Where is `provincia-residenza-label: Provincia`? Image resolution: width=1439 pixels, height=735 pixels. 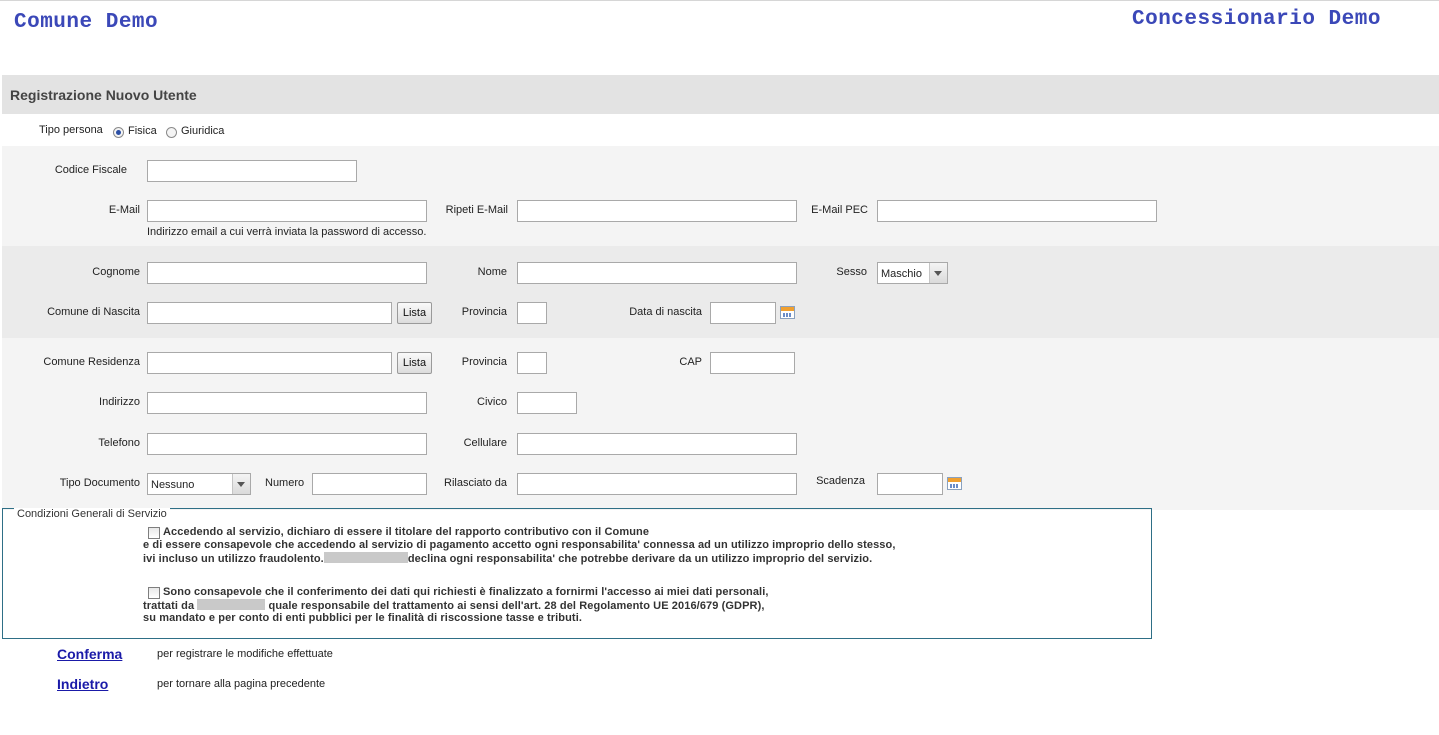
provincia-residenza-label: Provincia is located at coordinates (484, 362).